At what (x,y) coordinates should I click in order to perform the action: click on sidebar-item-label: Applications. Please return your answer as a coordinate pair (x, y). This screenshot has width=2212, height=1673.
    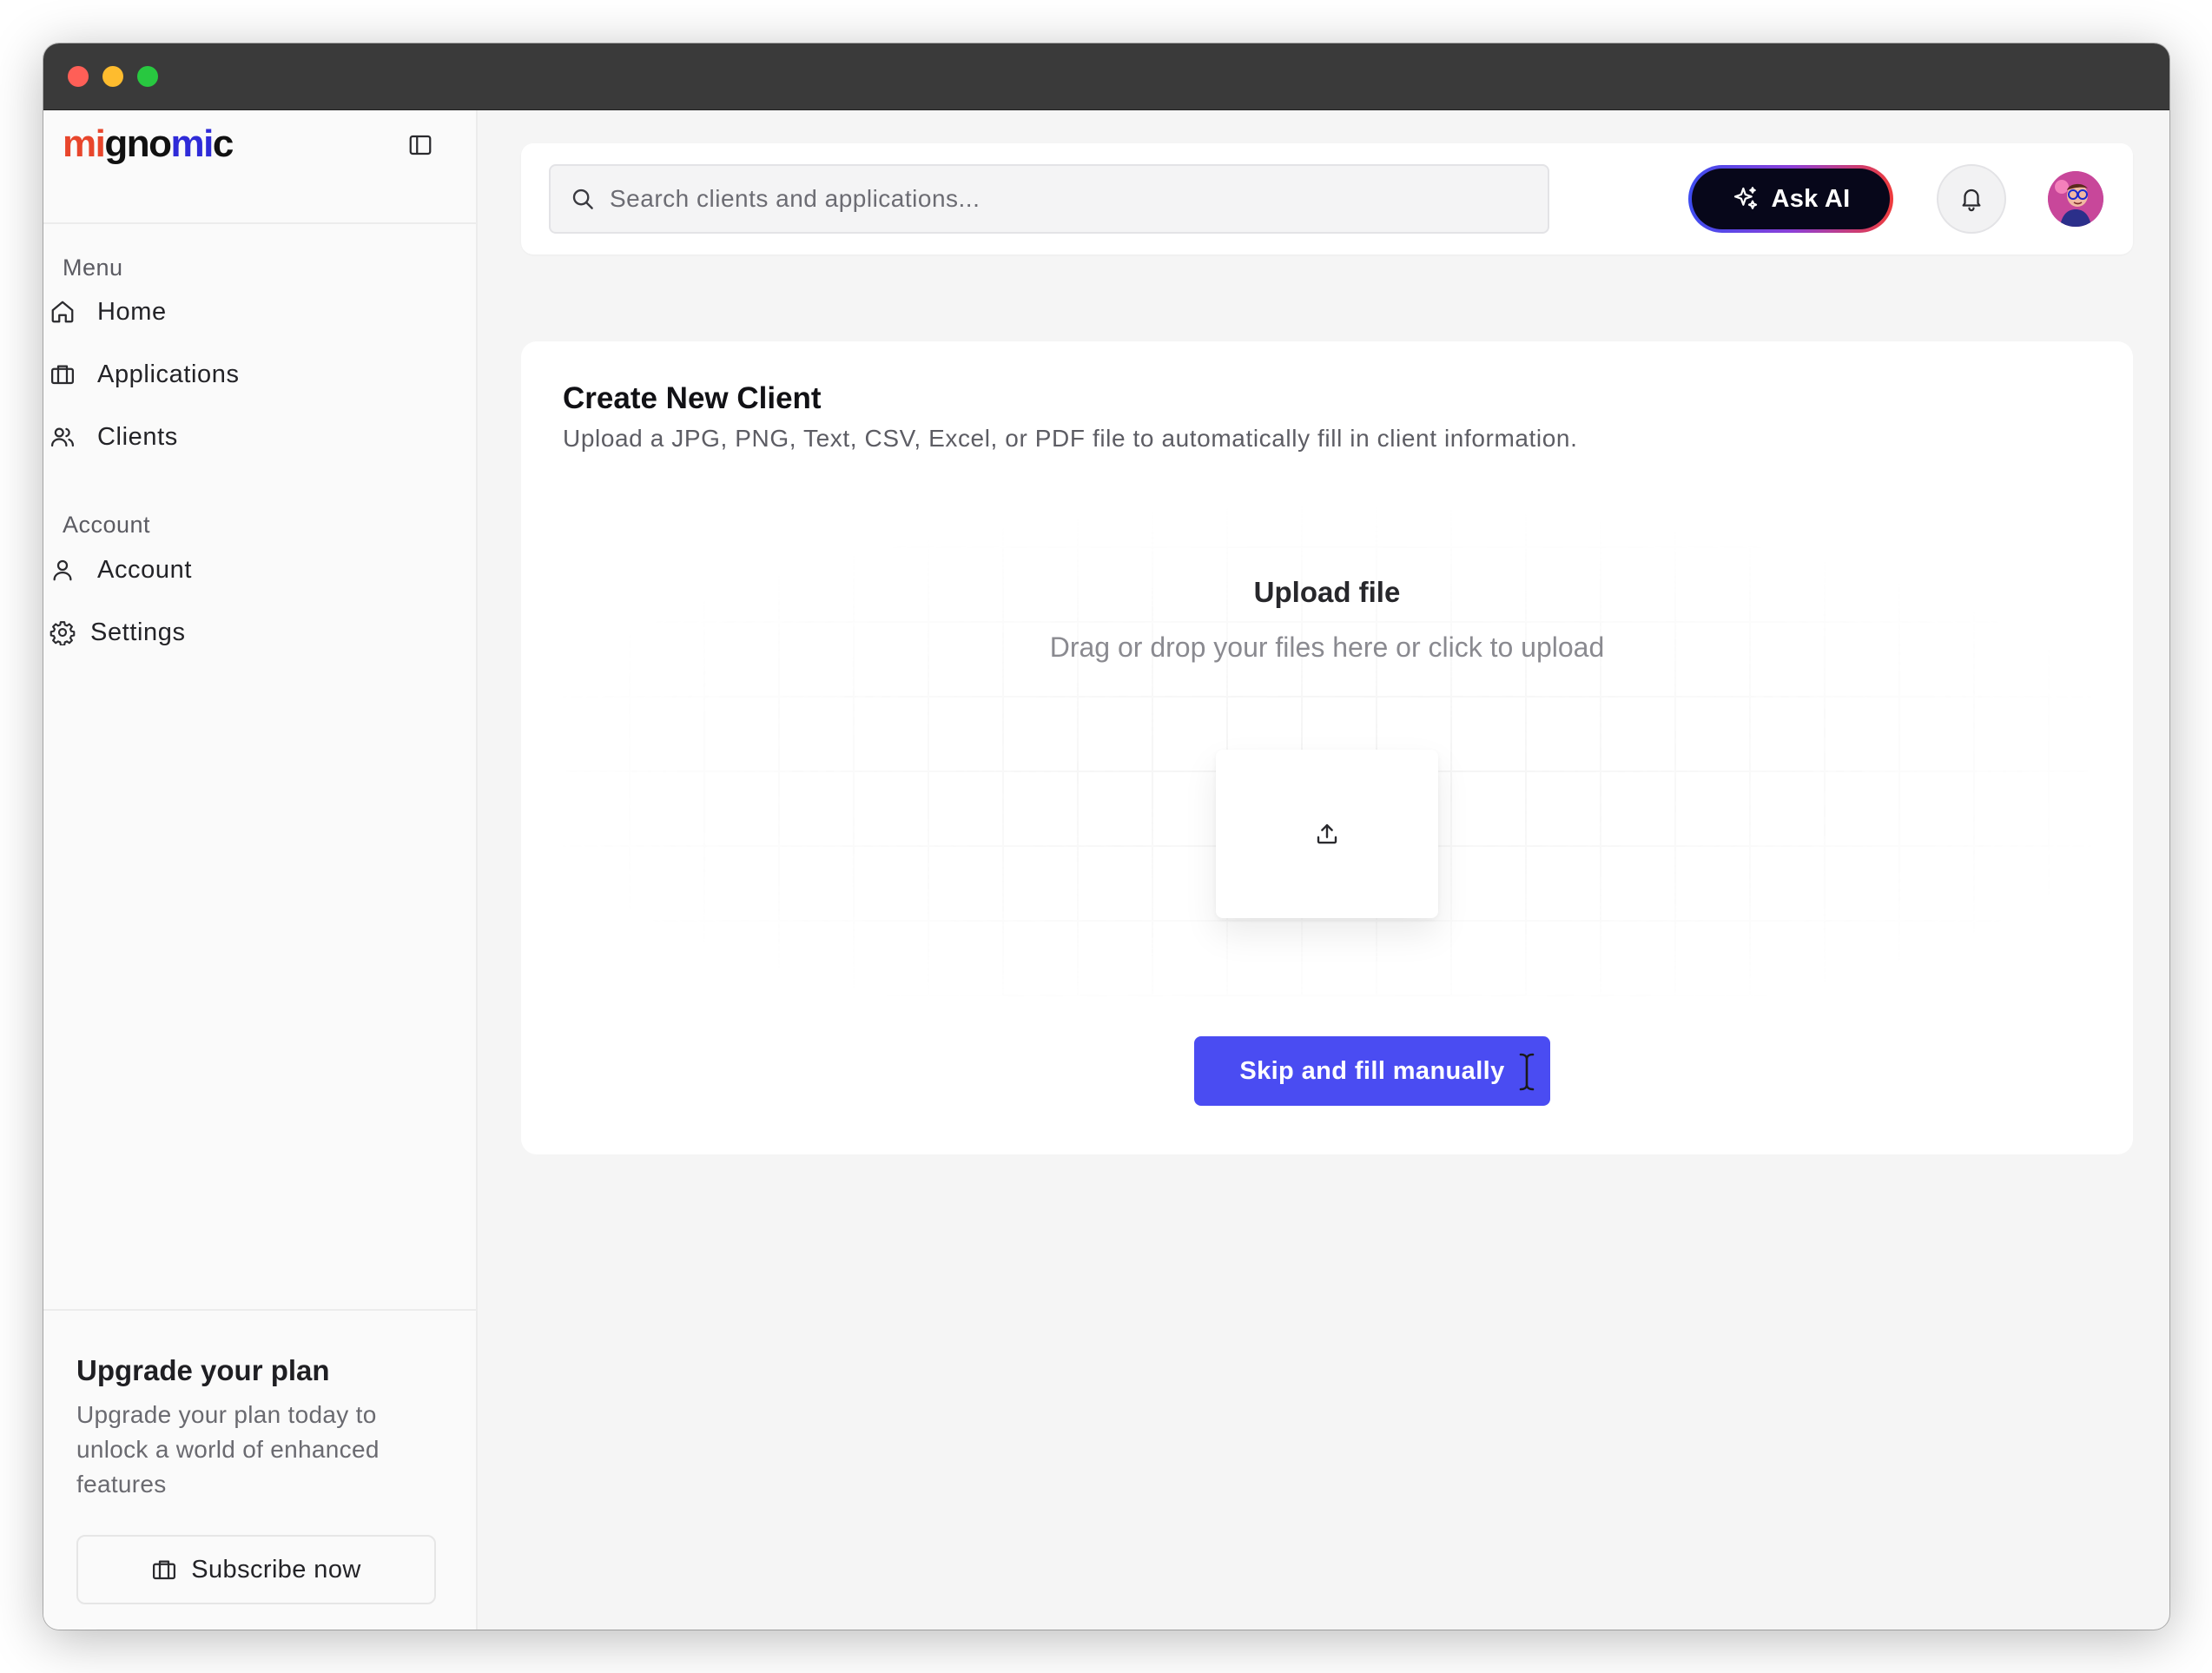
    Looking at the image, I should click on (169, 374).